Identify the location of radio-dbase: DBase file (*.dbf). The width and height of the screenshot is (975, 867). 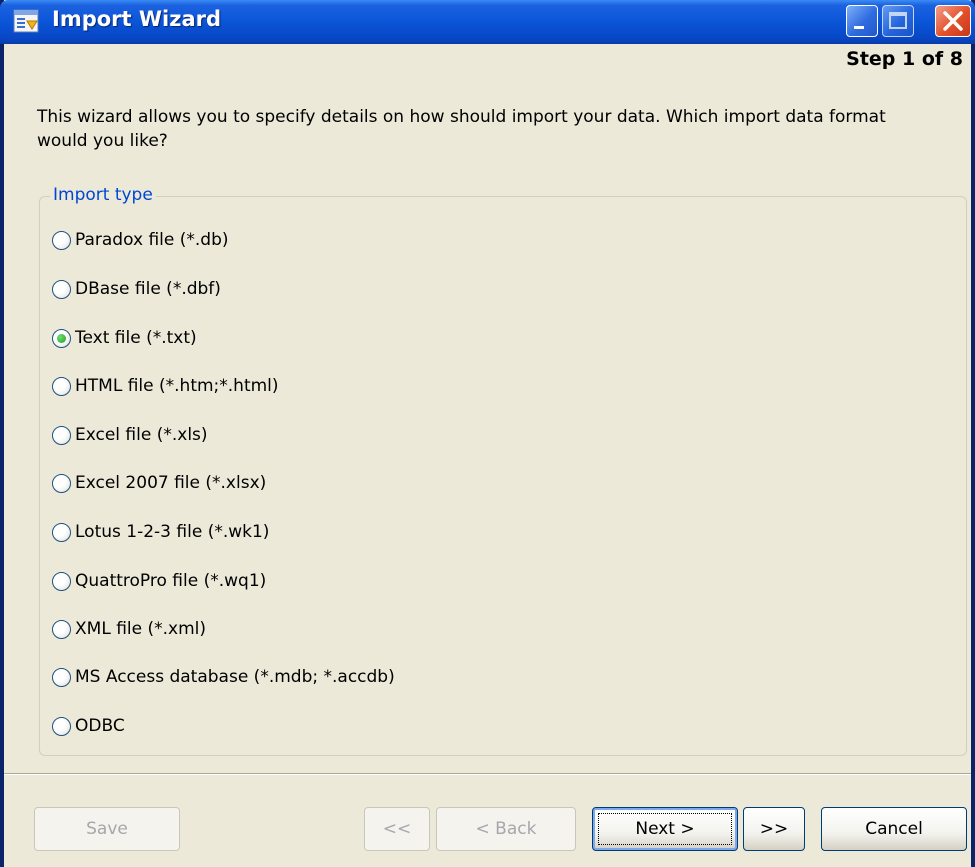
(136, 289).